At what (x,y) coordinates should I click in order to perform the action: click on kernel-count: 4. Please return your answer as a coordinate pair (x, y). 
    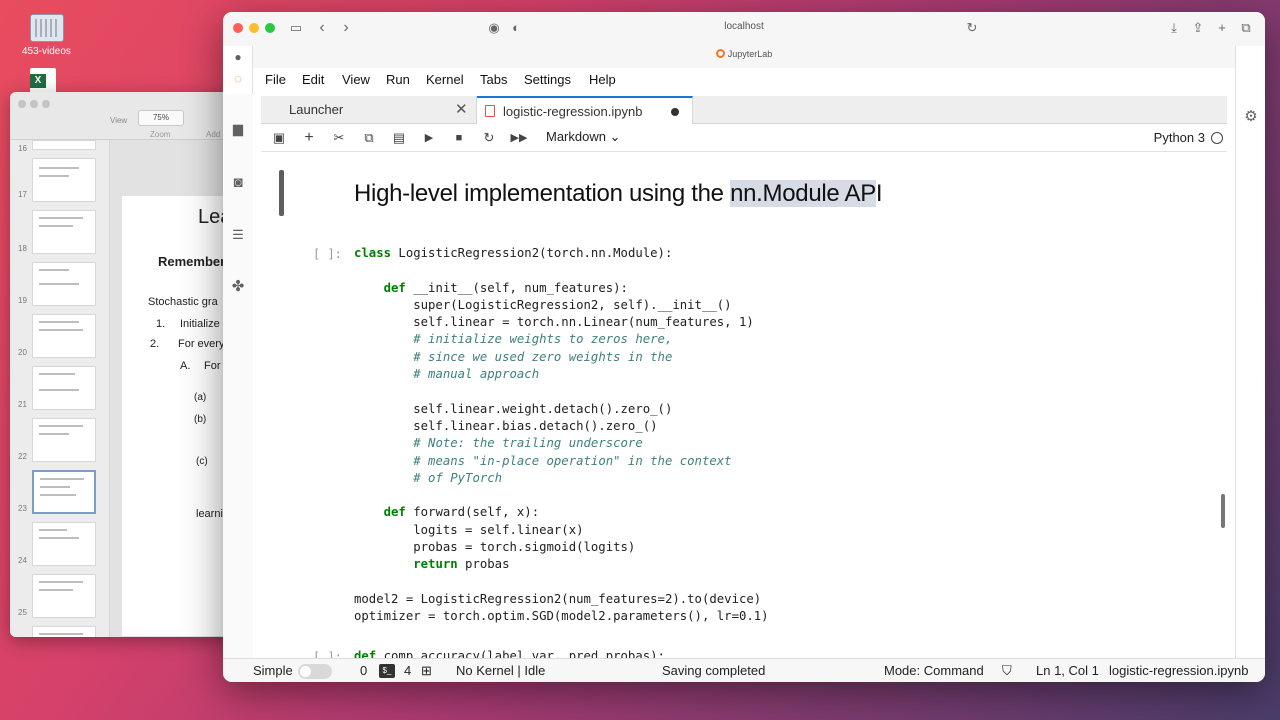
    Looking at the image, I should click on (408, 670).